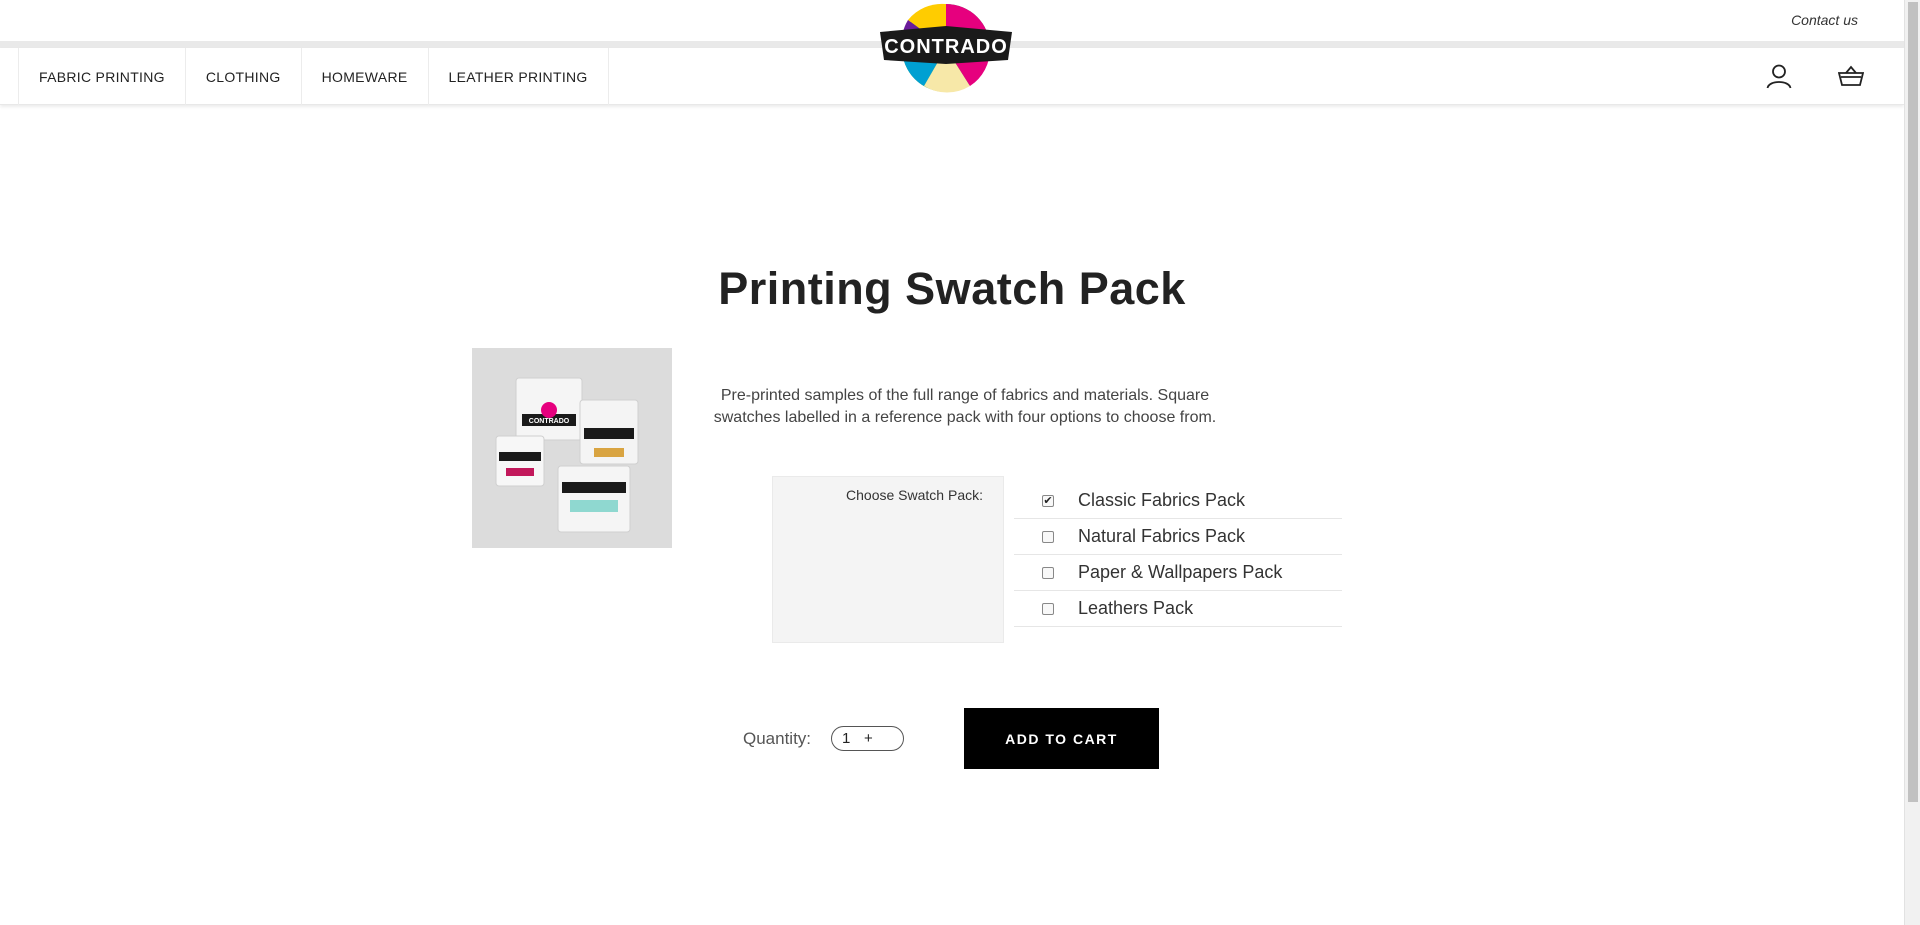 This screenshot has width=1920, height=925. I want to click on basket-icon, so click(1851, 76).